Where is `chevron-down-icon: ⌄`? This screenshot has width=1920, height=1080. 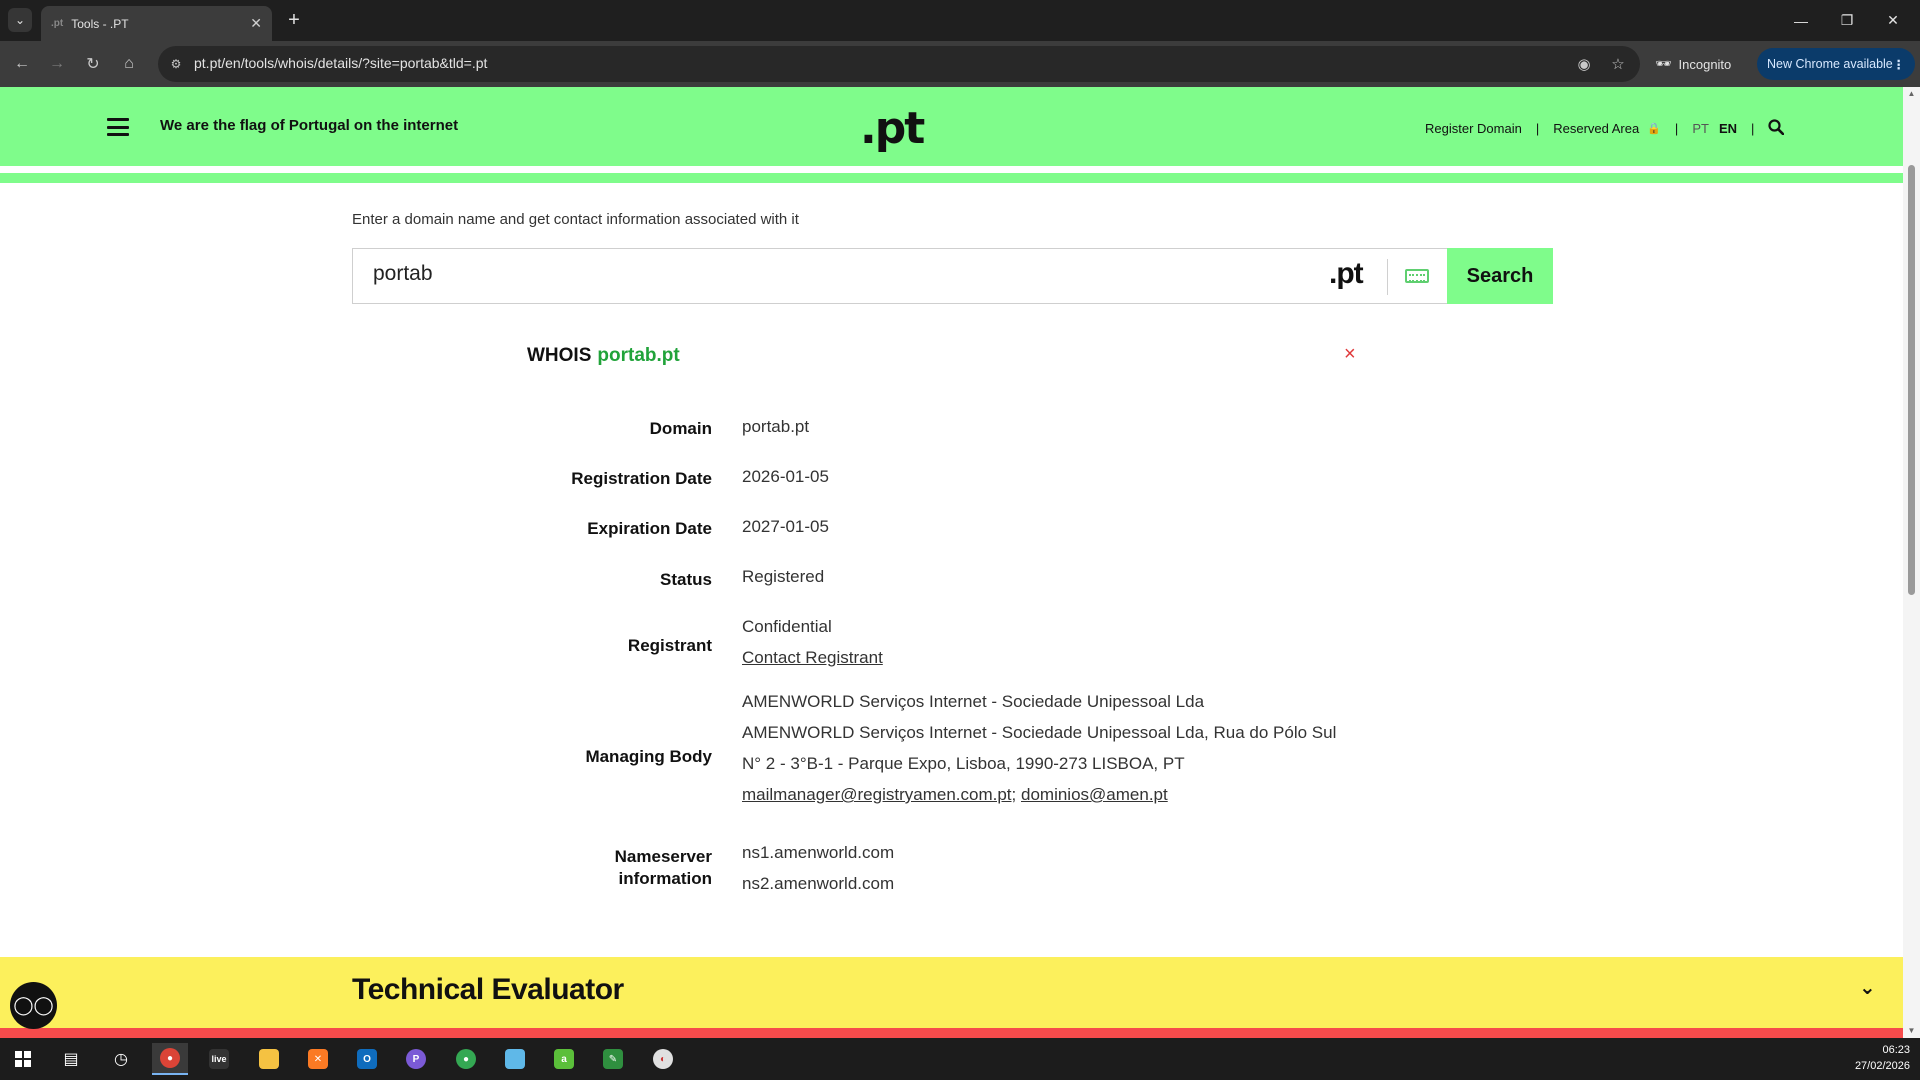 chevron-down-icon: ⌄ is located at coordinates (1867, 987).